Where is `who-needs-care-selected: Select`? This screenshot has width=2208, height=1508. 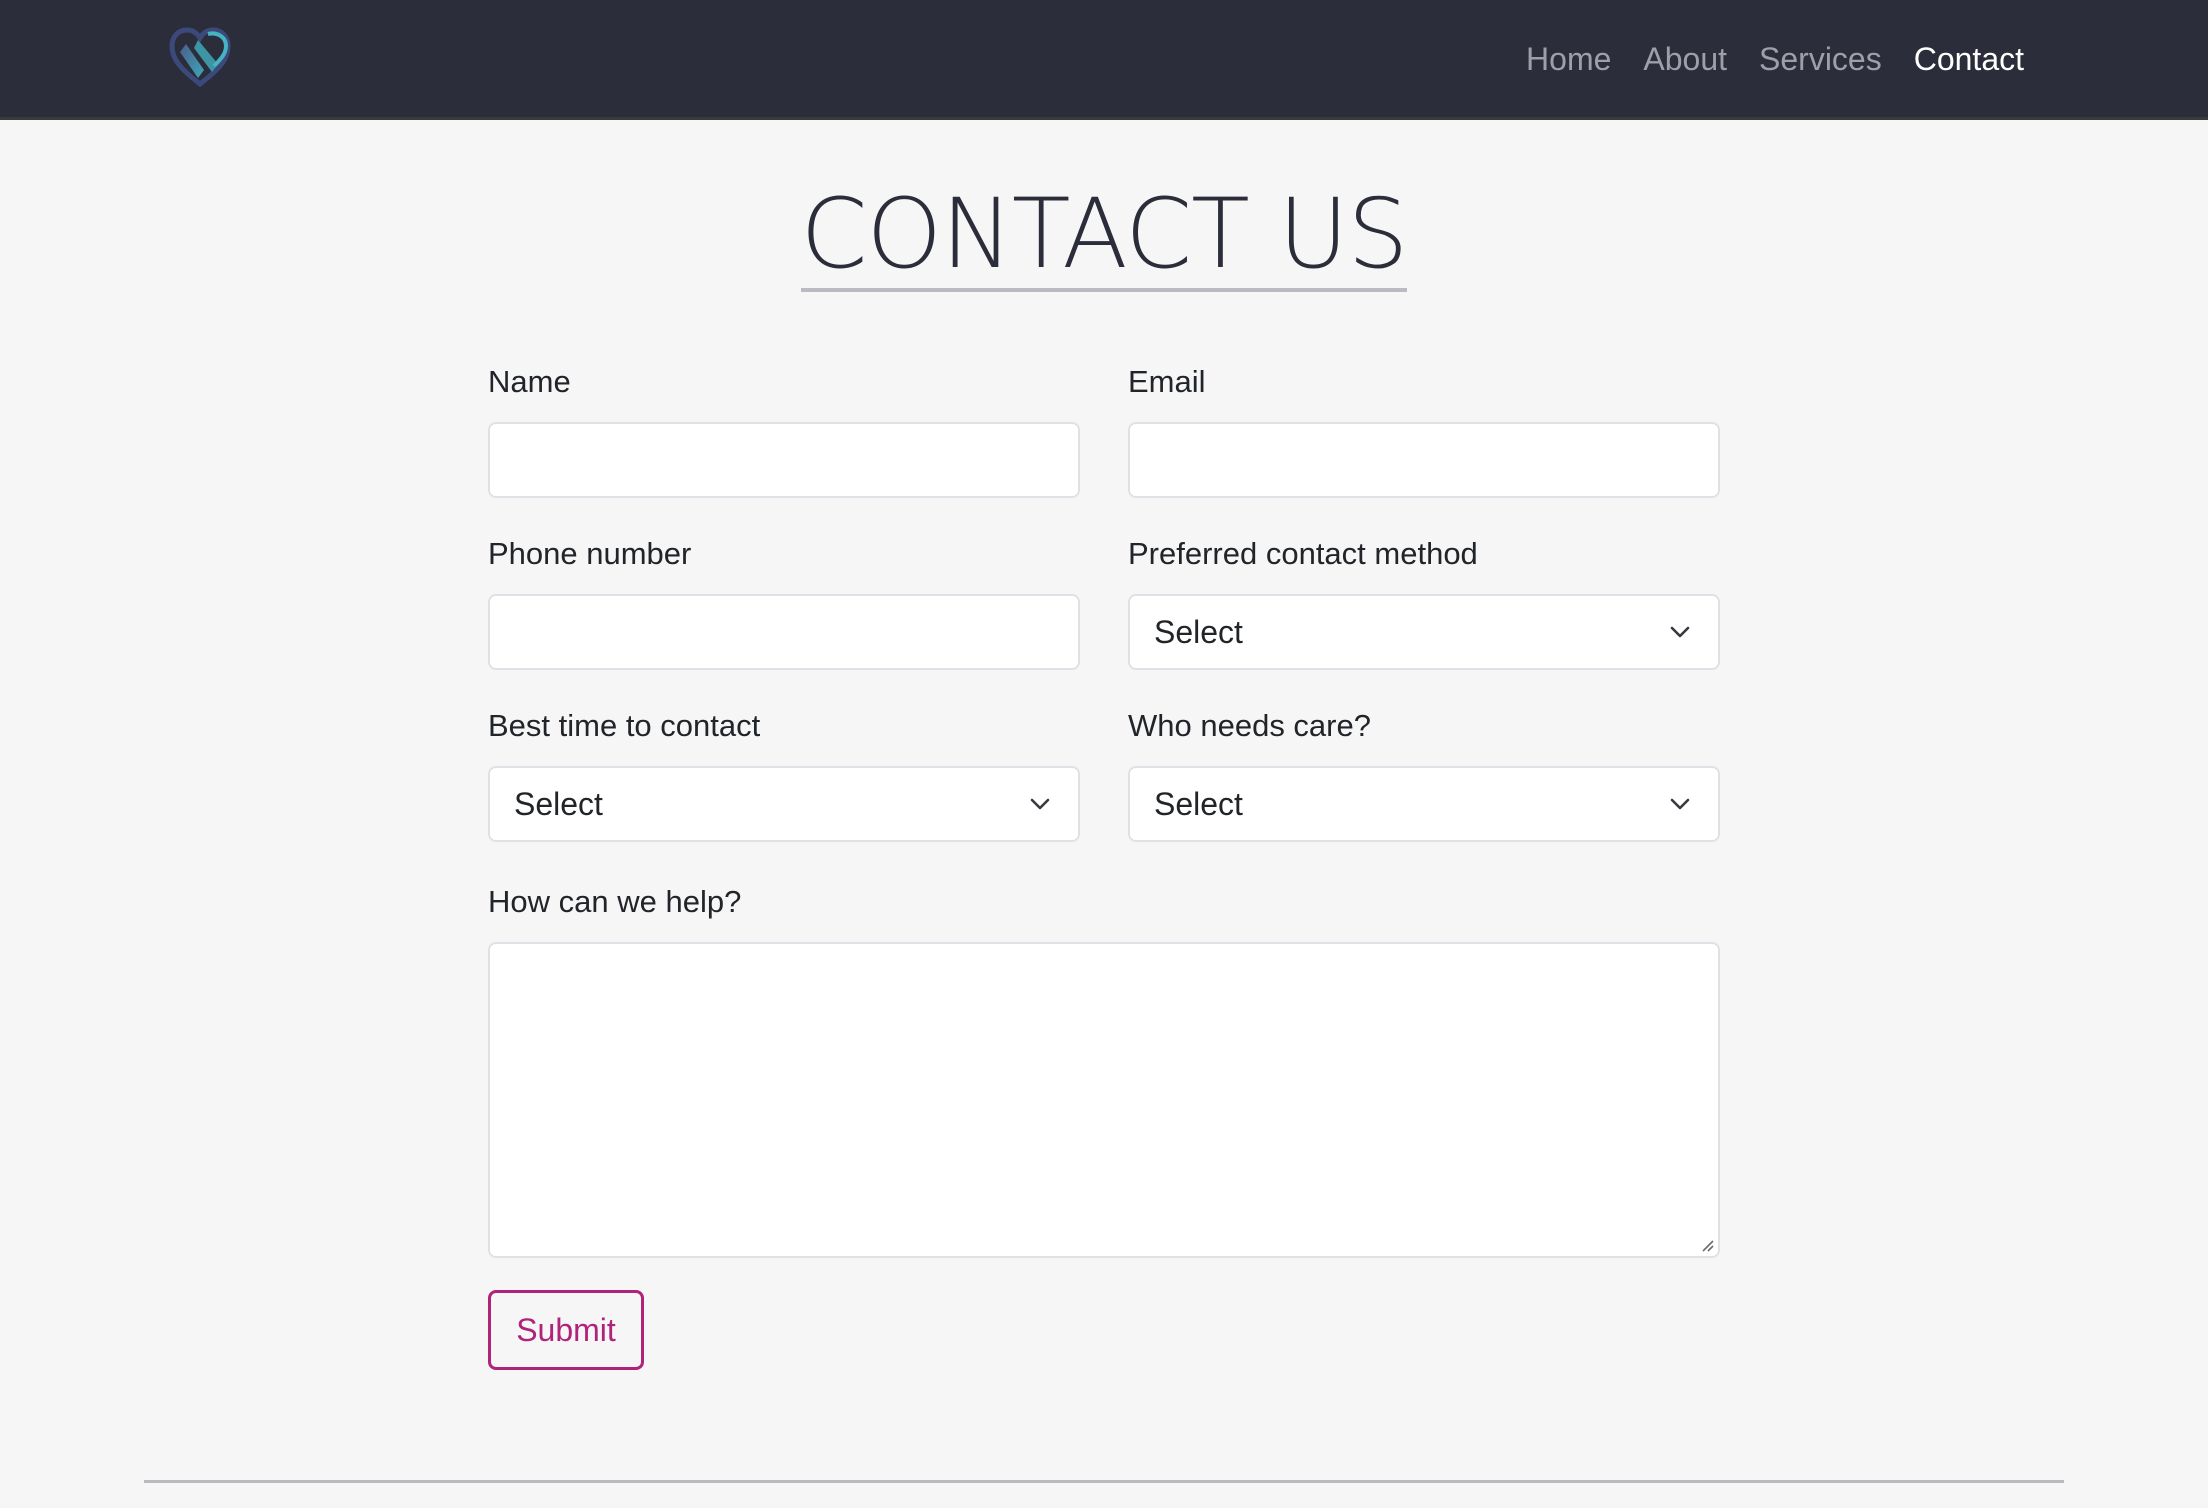
who-needs-care-selected: Select is located at coordinates (1198, 803).